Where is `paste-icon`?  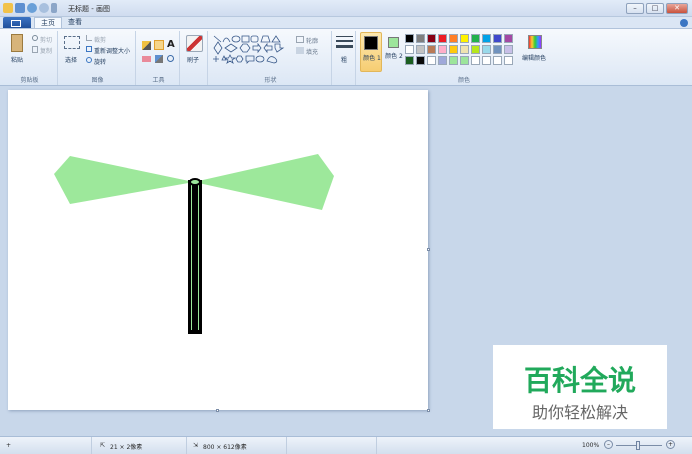 paste-icon is located at coordinates (17, 43).